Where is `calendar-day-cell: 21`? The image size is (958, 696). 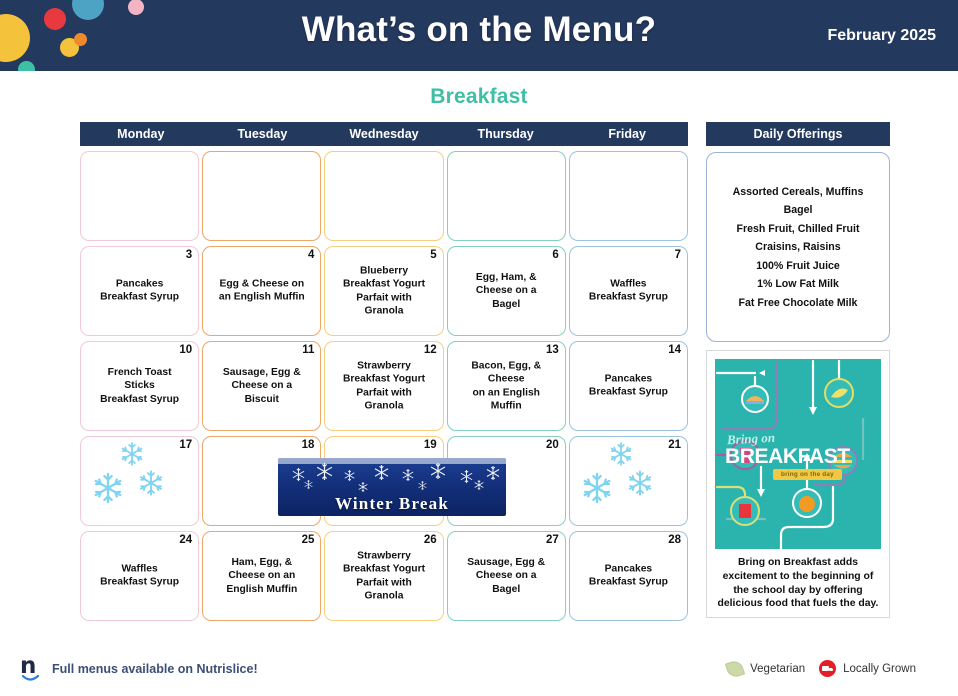
calendar-day-cell: 21 is located at coordinates (628, 481).